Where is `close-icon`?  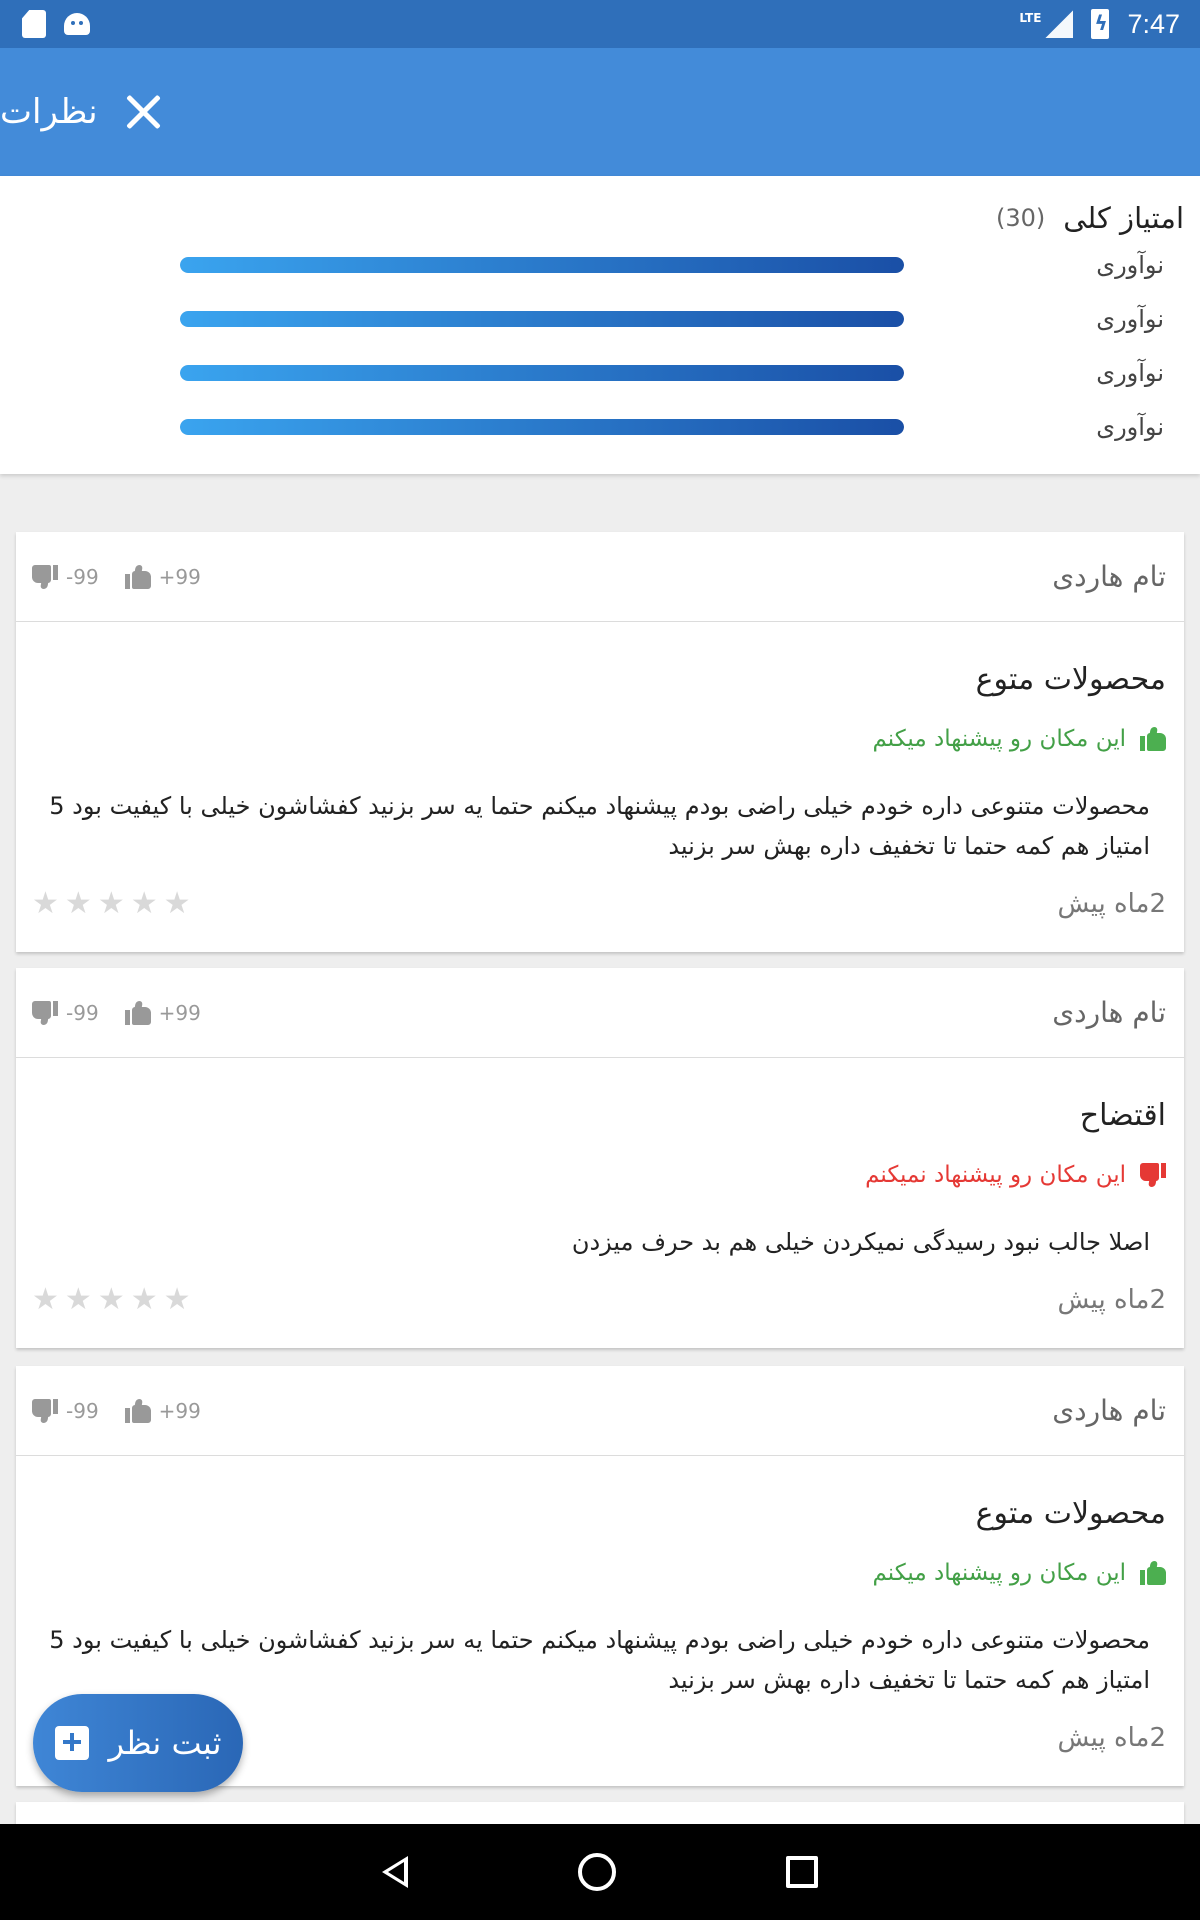 close-icon is located at coordinates (144, 112).